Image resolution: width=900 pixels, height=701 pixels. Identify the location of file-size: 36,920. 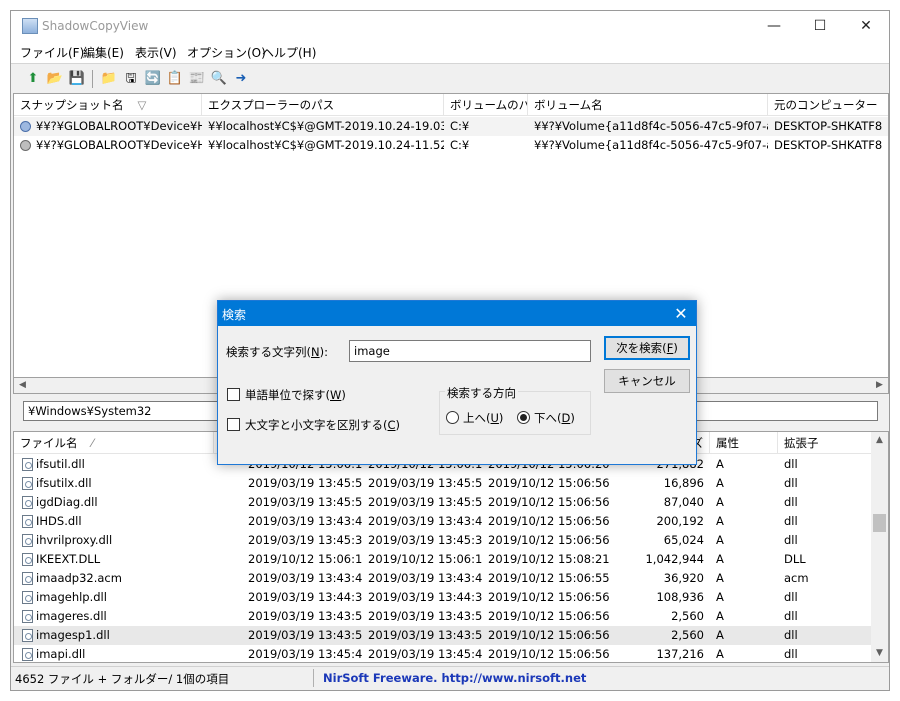
(683, 578).